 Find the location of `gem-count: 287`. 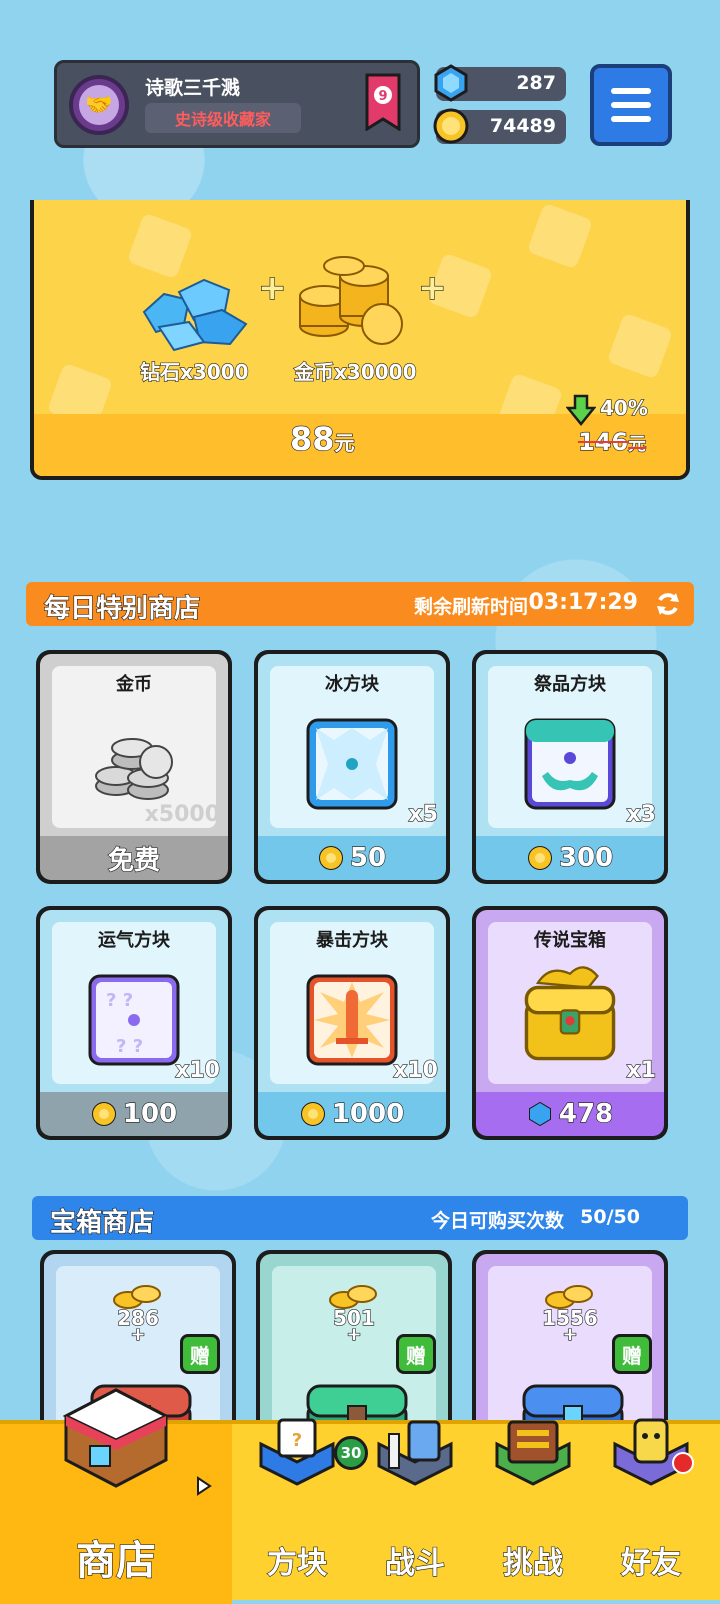

gem-count: 287 is located at coordinates (536, 83).